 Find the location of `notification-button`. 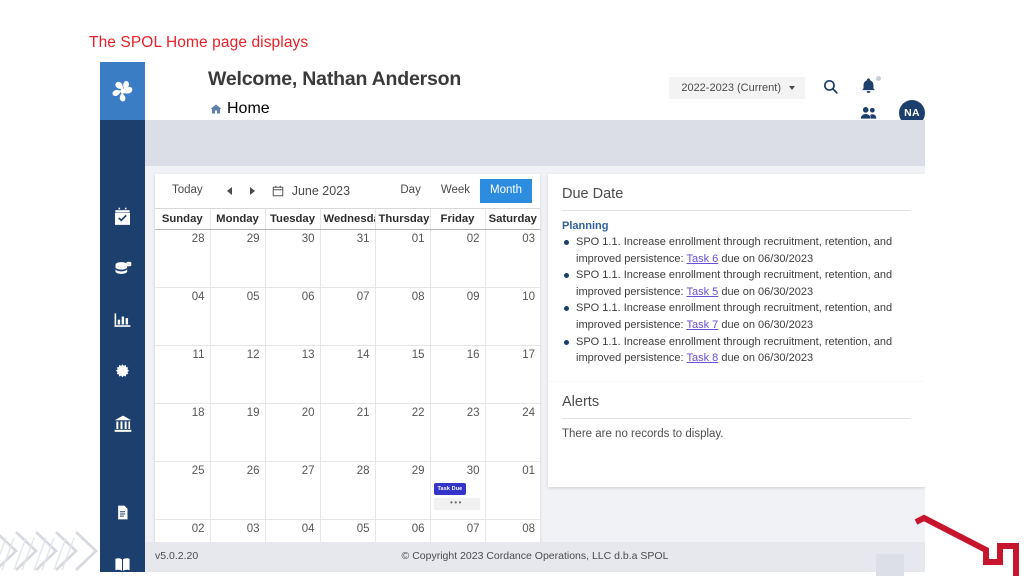

notification-button is located at coordinates (868, 88).